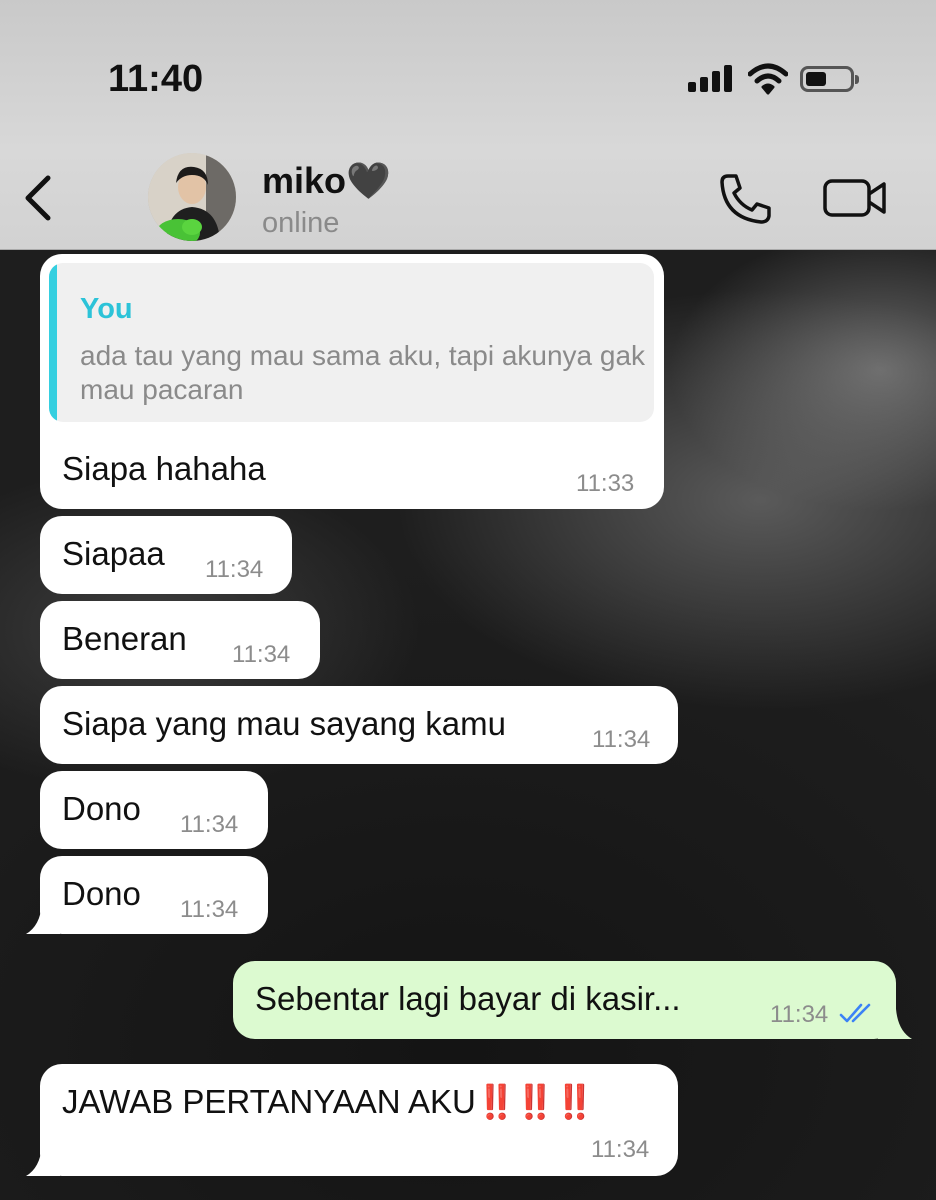  Describe the element at coordinates (156, 79) in the screenshot. I see `status-time: 11:40` at that location.